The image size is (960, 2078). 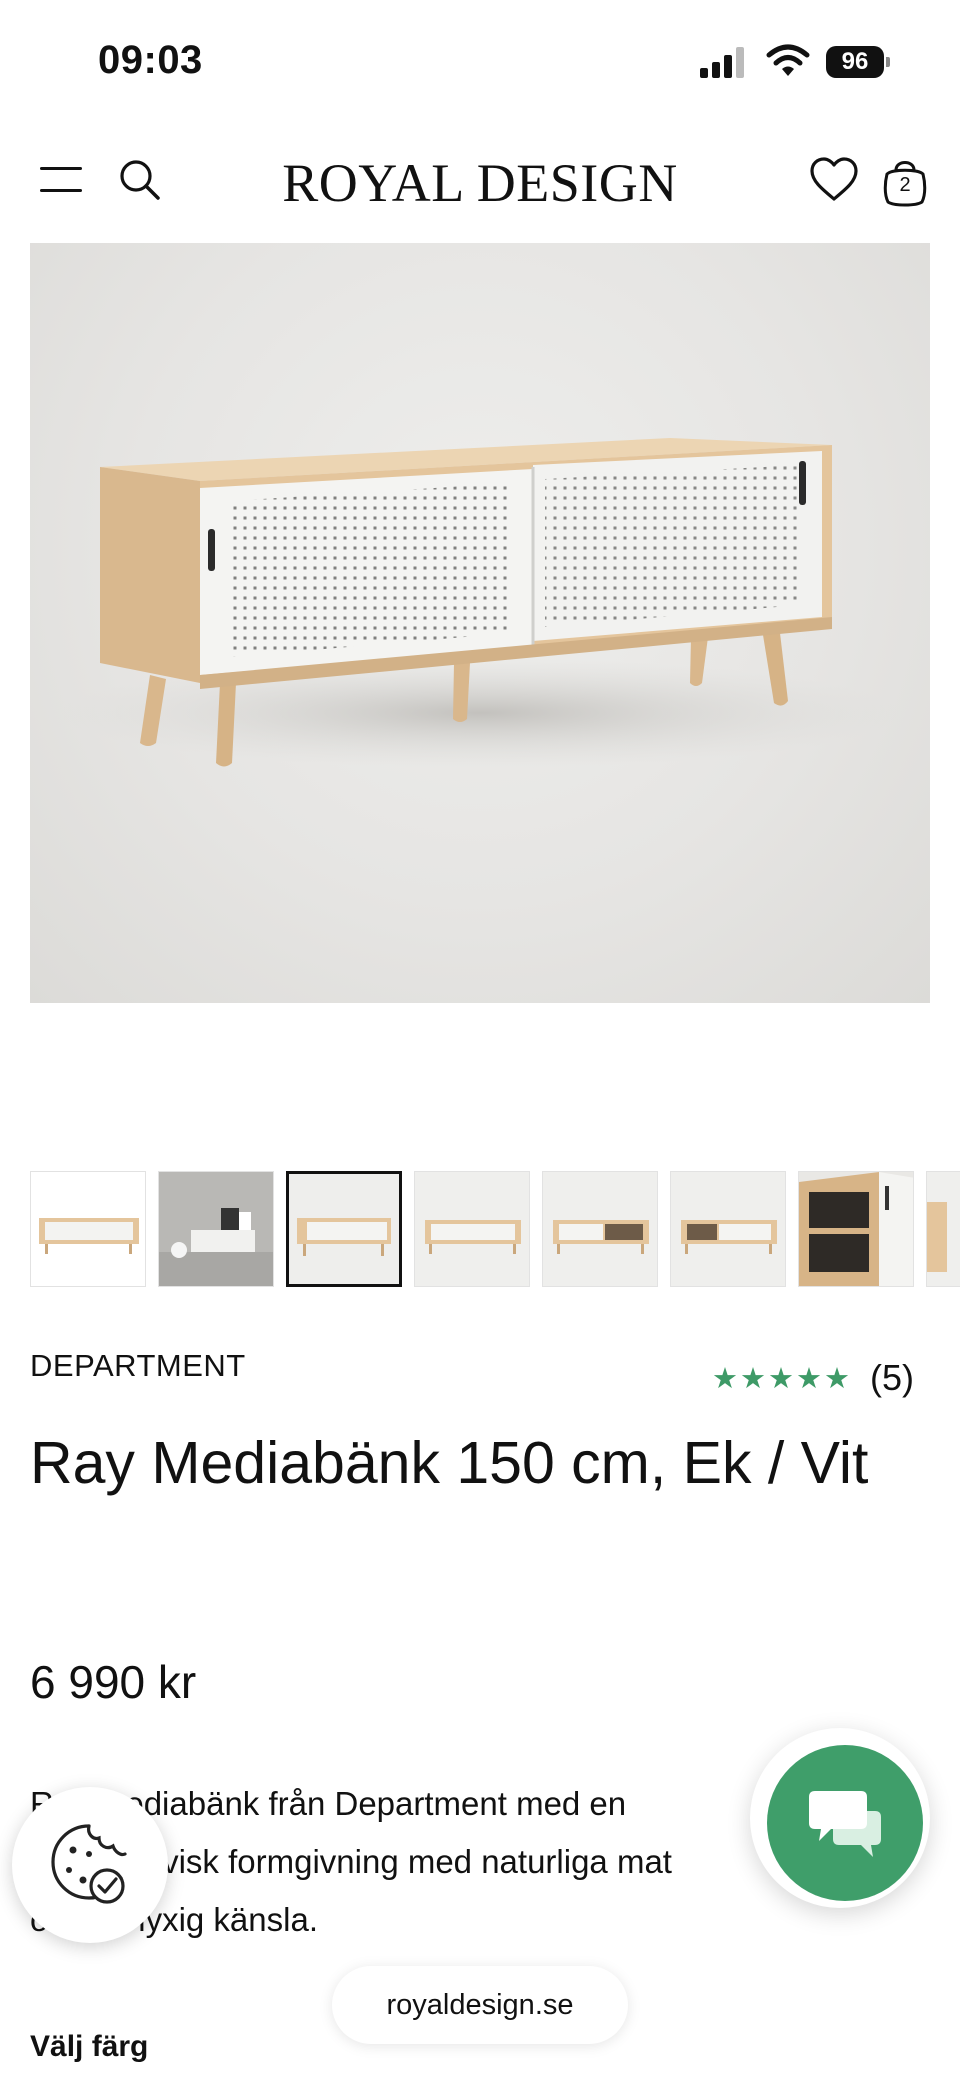 I want to click on battery-icon: 96, so click(x=858, y=62).